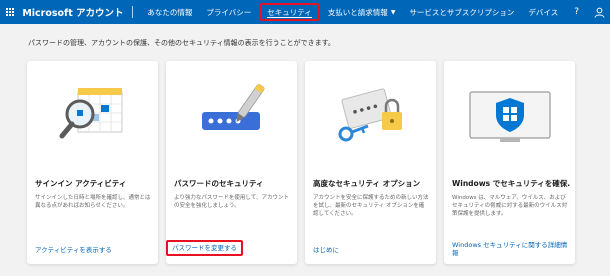 Image resolution: width=610 pixels, height=276 pixels. What do you see at coordinates (219, 183) in the screenshot?
I see `card-title: パスワードのセキュリティ` at bounding box center [219, 183].